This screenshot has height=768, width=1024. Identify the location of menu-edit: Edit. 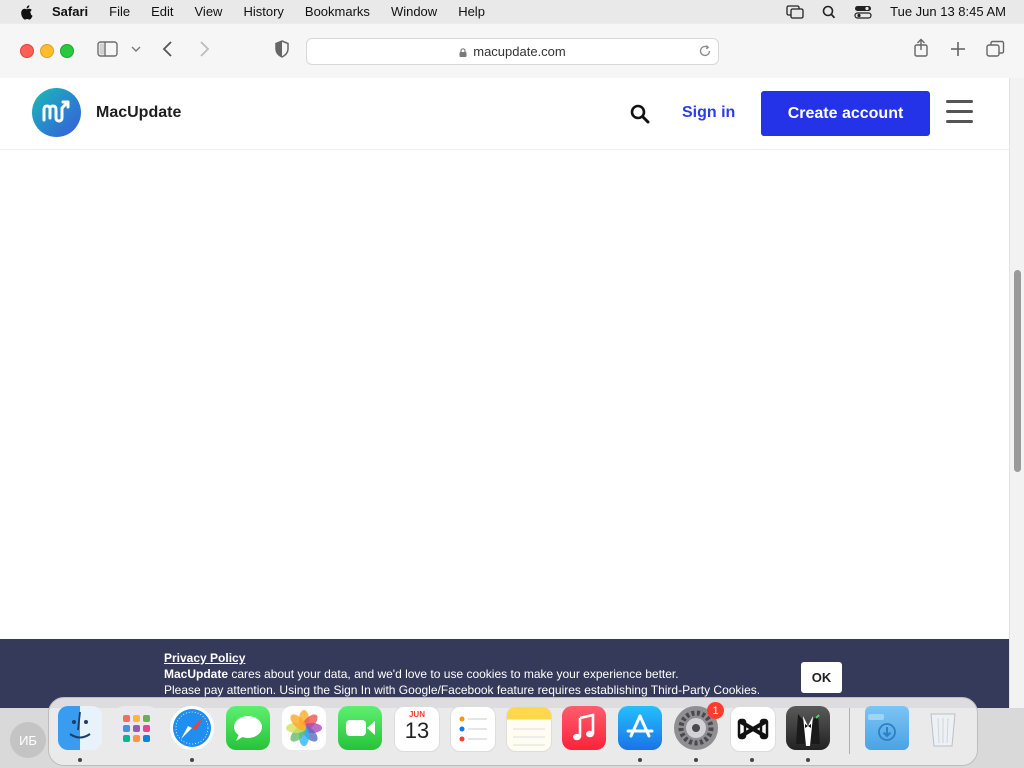
(162, 11).